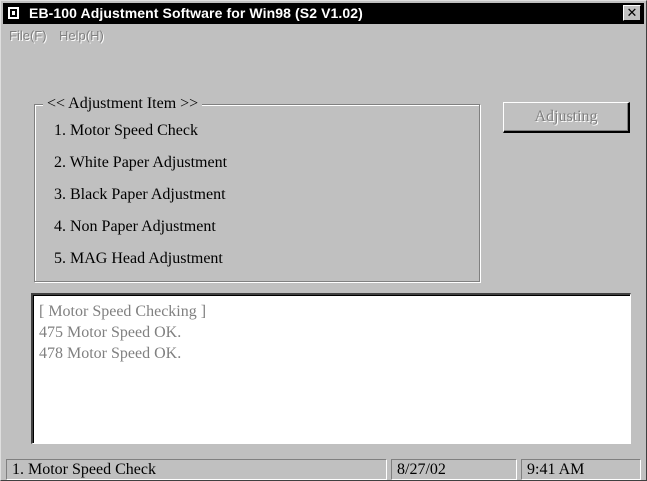  I want to click on menu-bar: File(F) Help(H), so click(323, 36).